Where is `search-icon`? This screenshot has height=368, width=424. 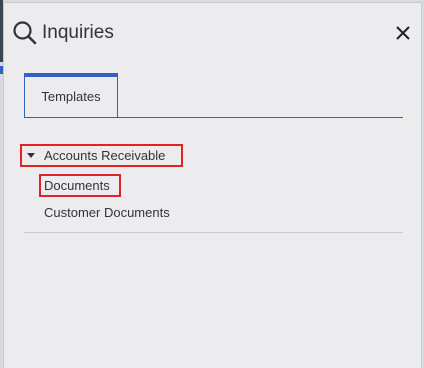
search-icon is located at coordinates (25, 33).